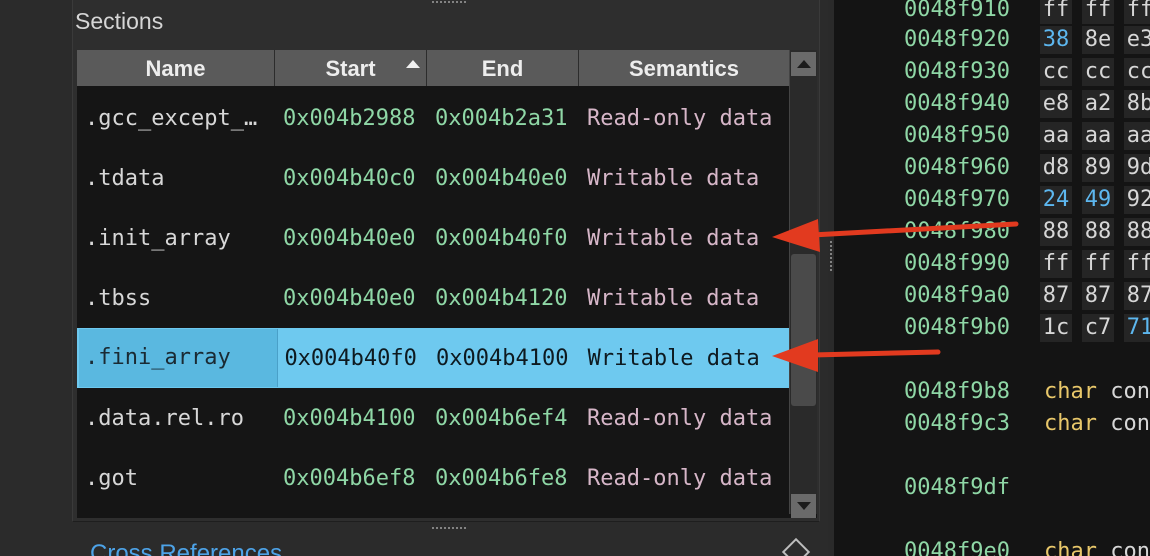 This screenshot has width=1150, height=556. I want to click on hex-byte: a2, so click(1098, 104).